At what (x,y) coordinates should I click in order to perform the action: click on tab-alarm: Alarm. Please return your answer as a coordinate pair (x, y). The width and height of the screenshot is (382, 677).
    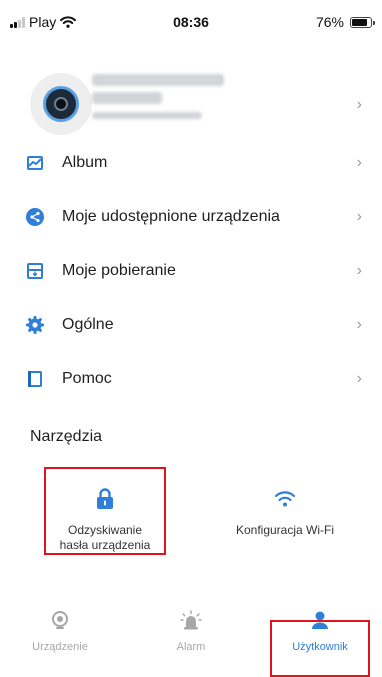
    Looking at the image, I should click on (191, 631).